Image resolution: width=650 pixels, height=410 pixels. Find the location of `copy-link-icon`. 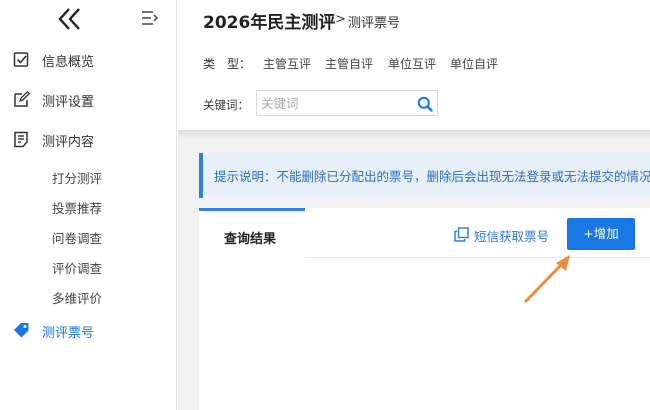

copy-link-icon is located at coordinates (461, 234).